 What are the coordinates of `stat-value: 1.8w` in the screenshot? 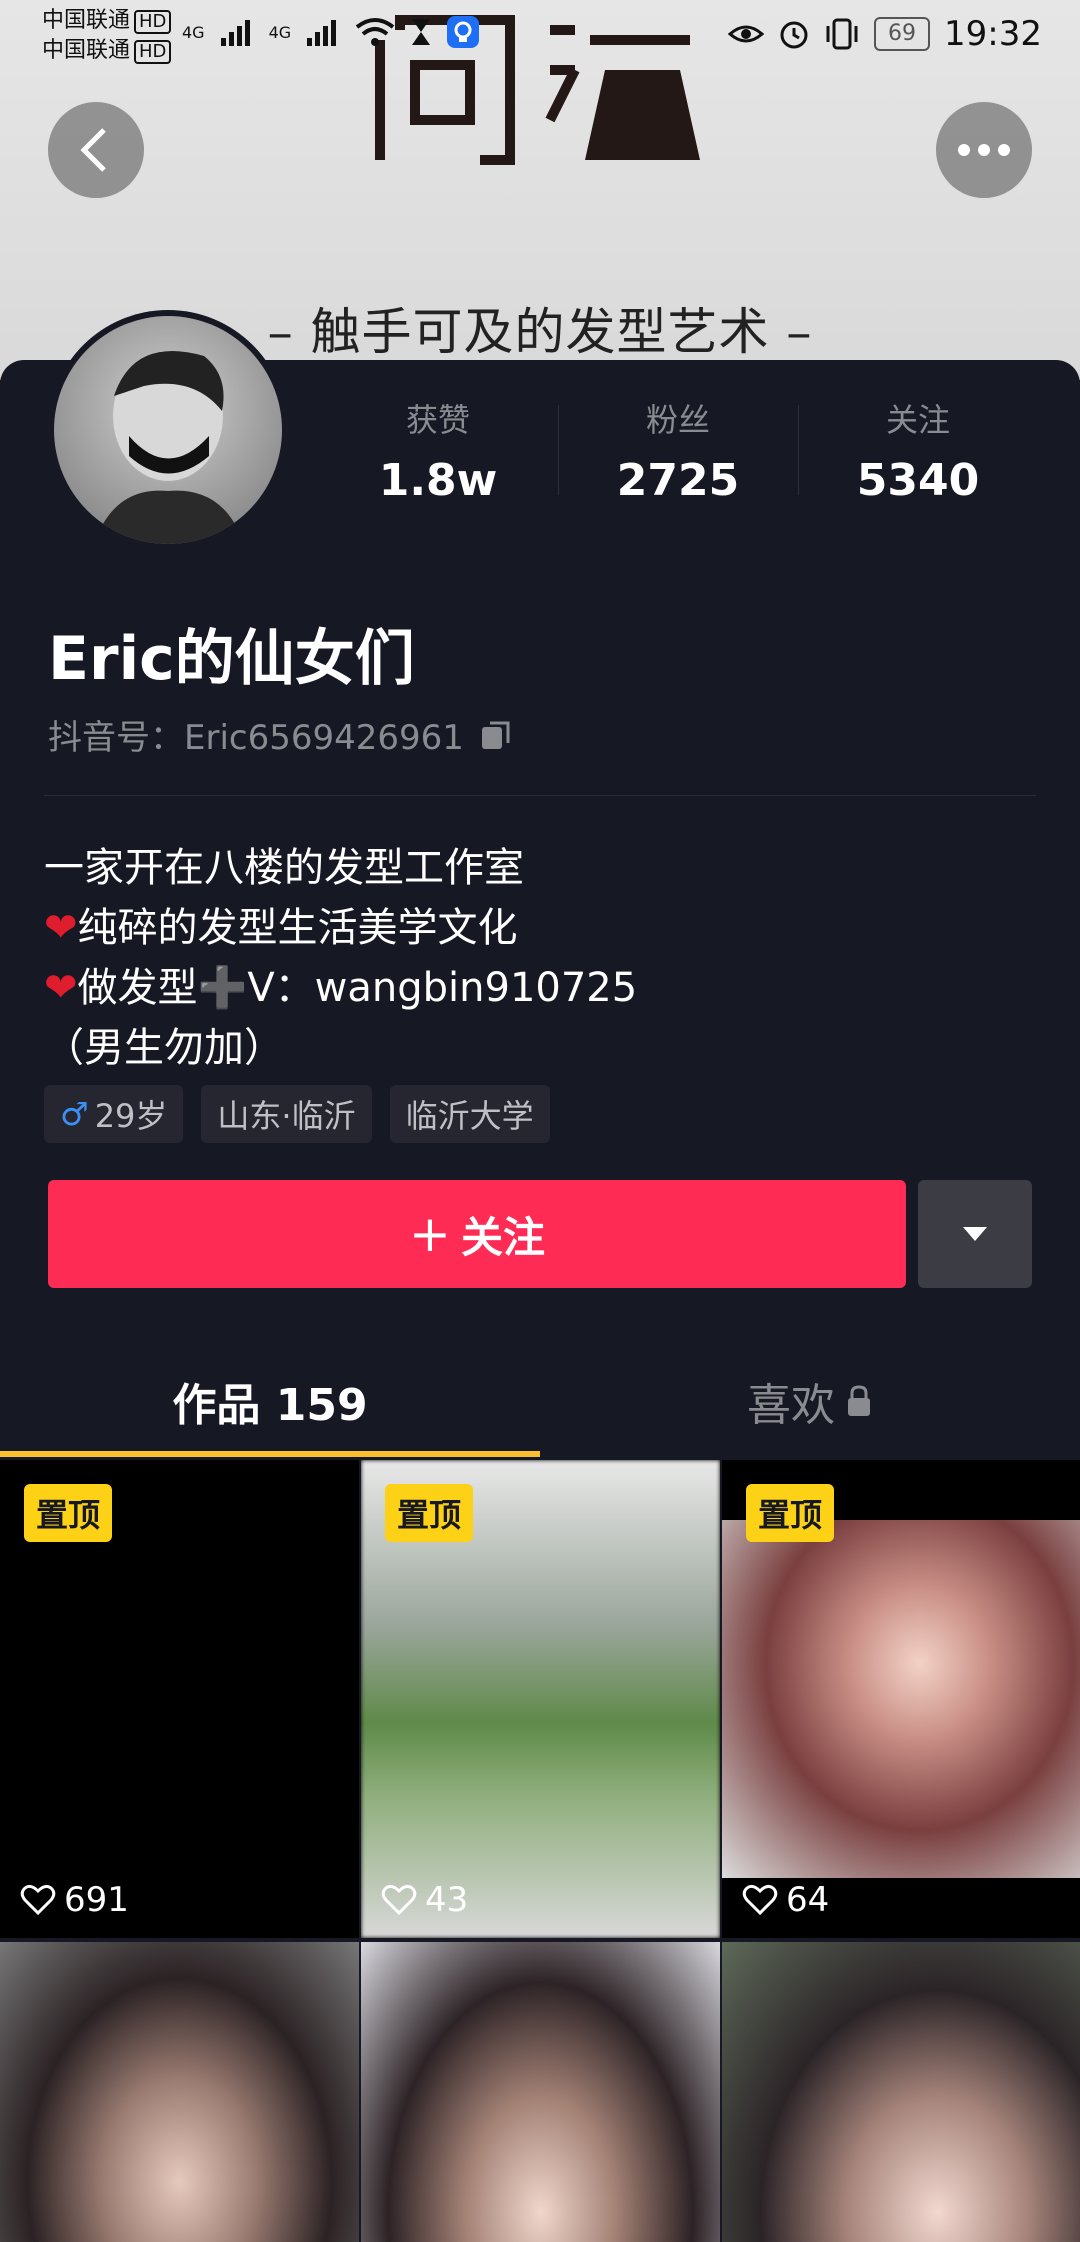 It's located at (438, 480).